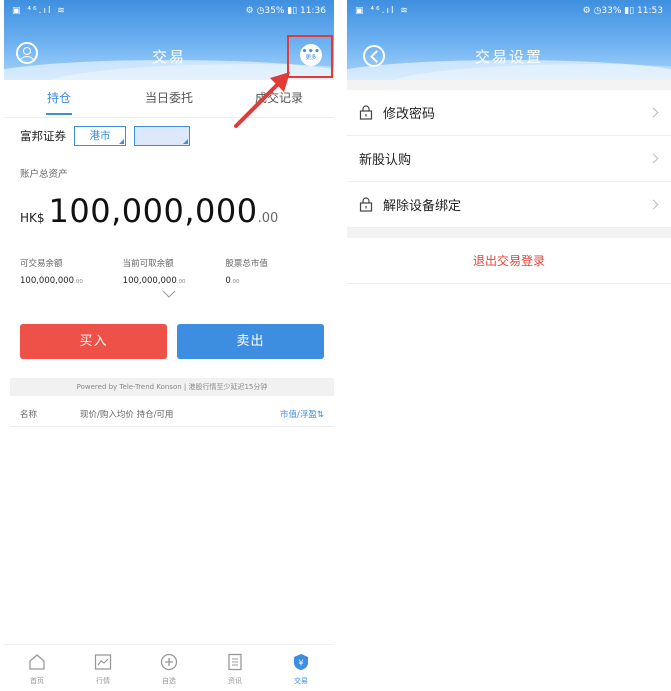 This screenshot has height=691, width=671. I want to click on col-market-value-sort: 市值/浮盈⇅, so click(302, 414).